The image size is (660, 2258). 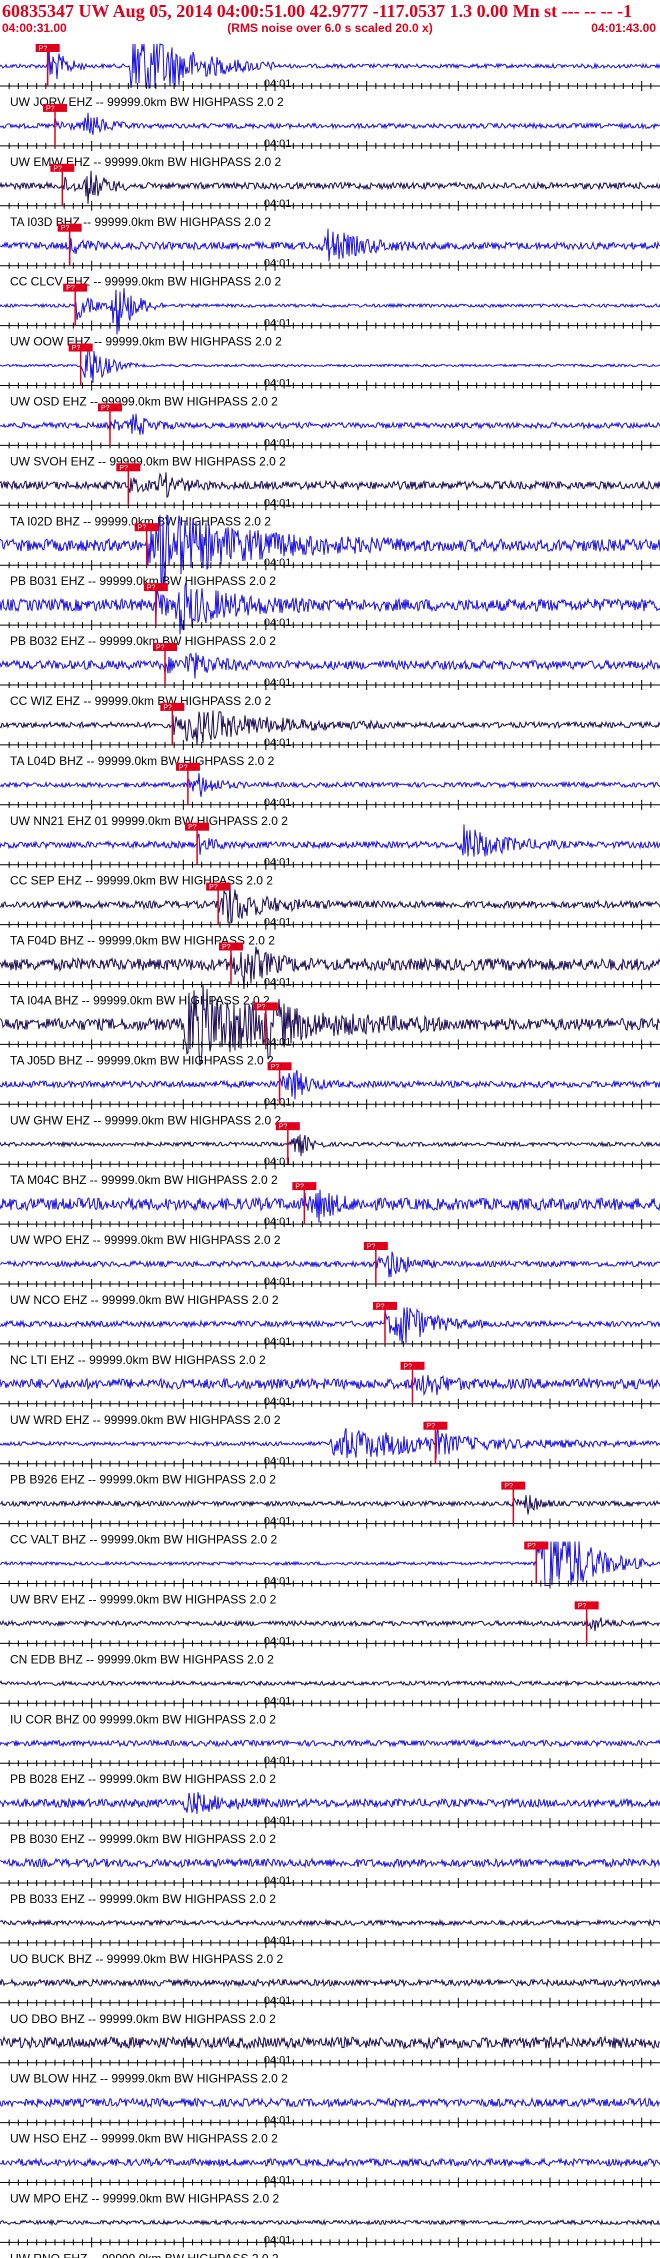 I want to click on rms-note: (RMS noise over 6.0 s scaled 20.0 x), so click(x=330, y=28).